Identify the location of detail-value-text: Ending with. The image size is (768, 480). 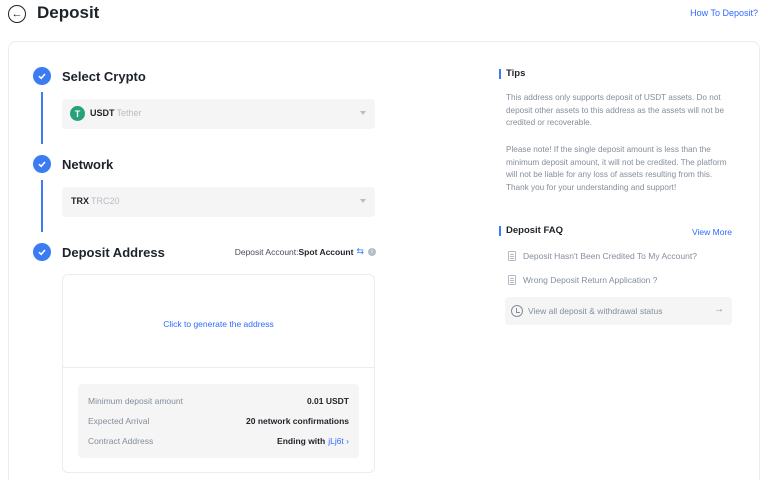
(301, 441).